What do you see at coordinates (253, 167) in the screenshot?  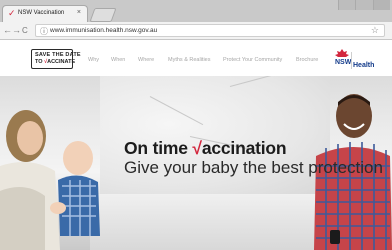 I see `hero-subline: Give your baby the best protection` at bounding box center [253, 167].